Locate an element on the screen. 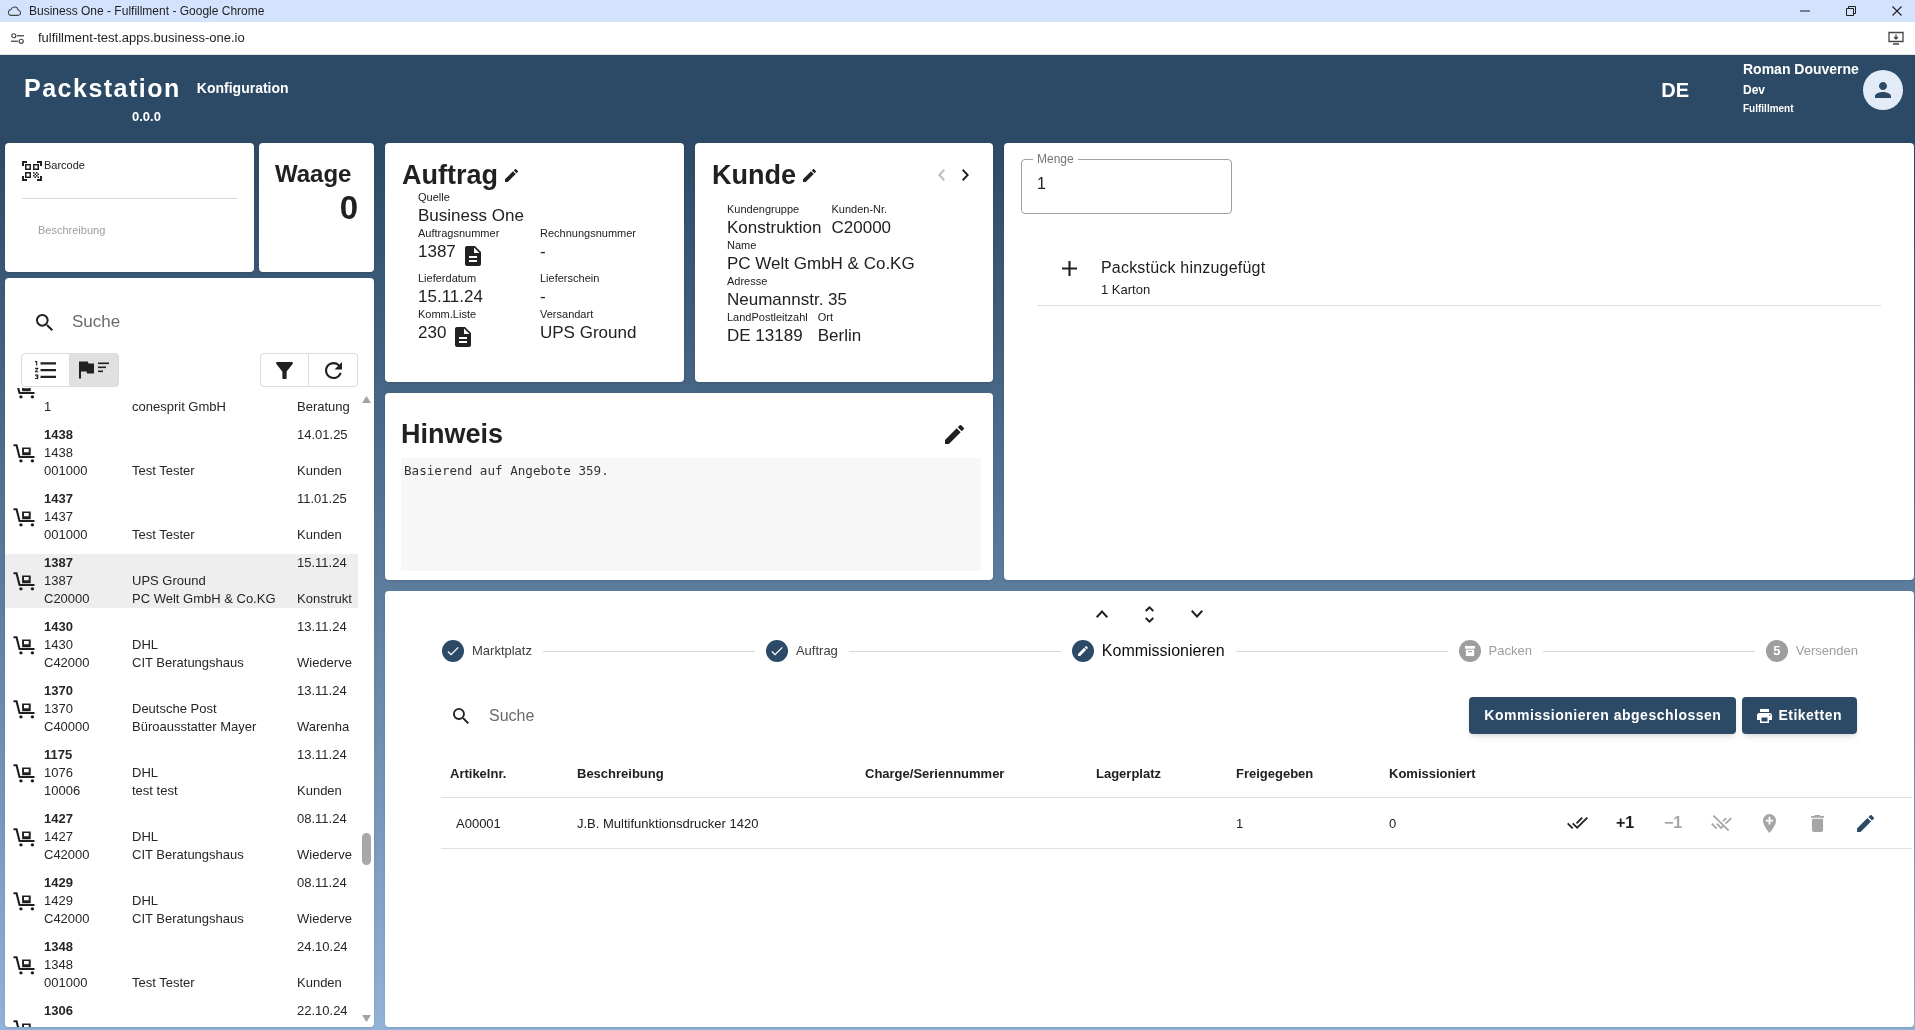 This screenshot has height=1030, width=1915. refresh-icon is located at coordinates (333, 370).